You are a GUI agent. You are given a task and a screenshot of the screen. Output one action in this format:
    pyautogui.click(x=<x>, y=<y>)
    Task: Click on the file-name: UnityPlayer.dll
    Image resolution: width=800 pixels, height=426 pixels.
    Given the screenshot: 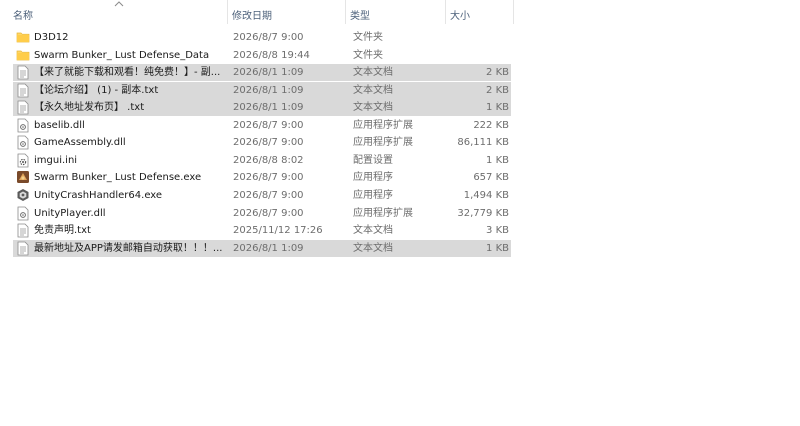 What is the action you would take?
    pyautogui.click(x=70, y=213)
    